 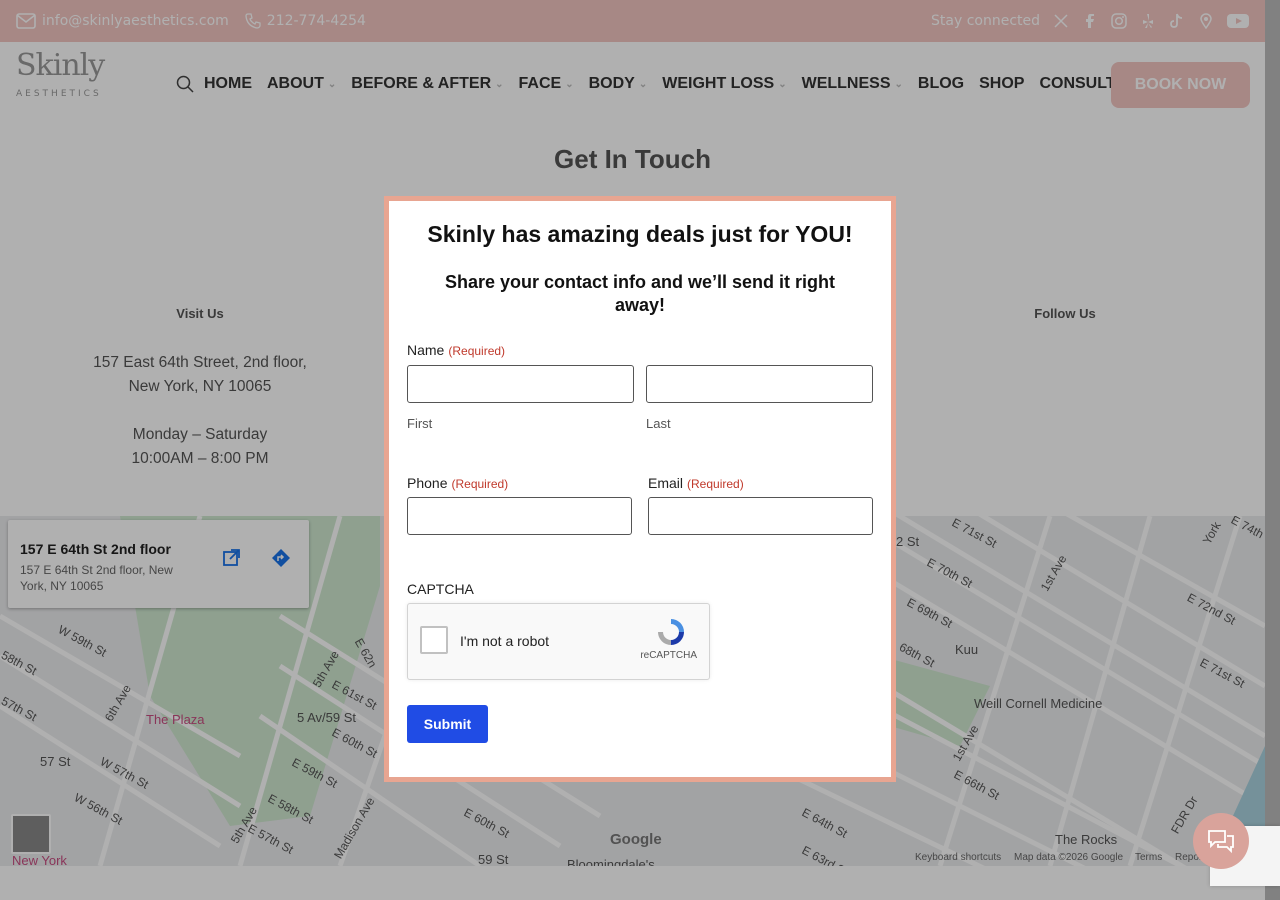 I want to click on email-label-text: Email, so click(x=666, y=483).